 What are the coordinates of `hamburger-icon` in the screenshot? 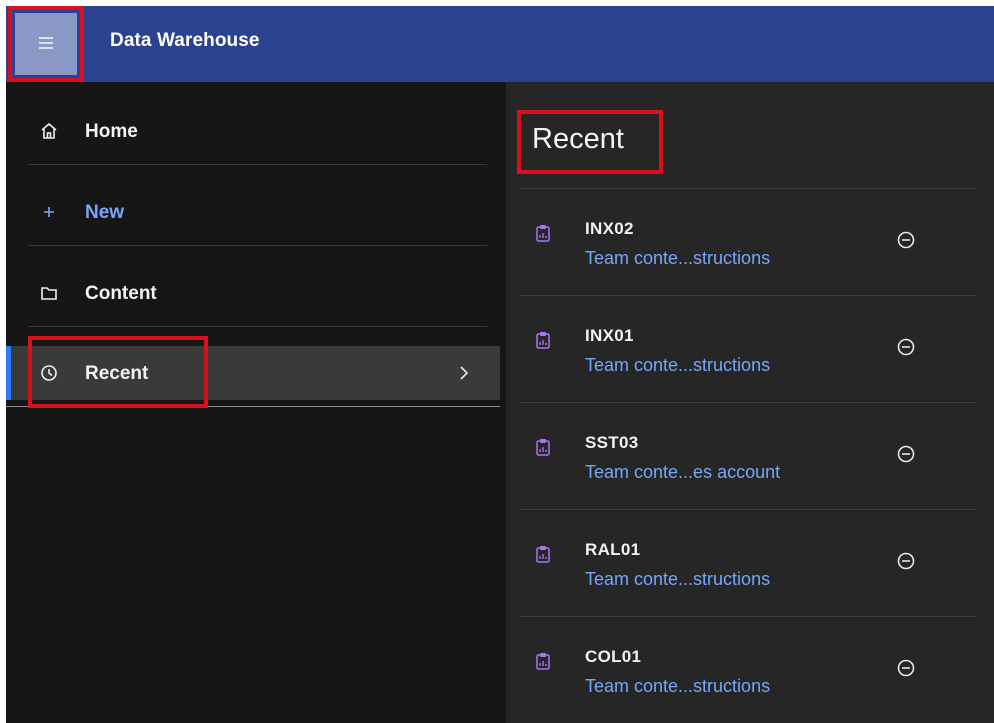 It's located at (46, 44).